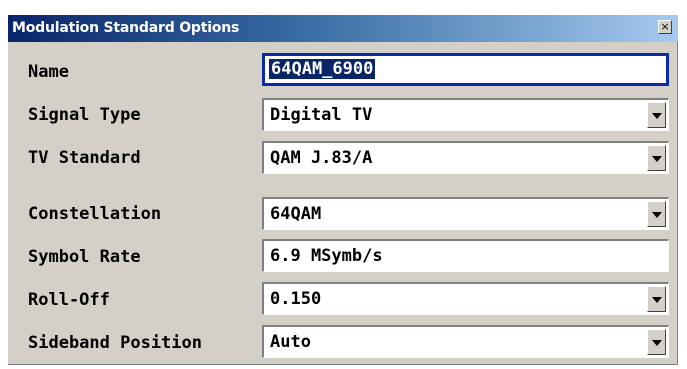  Describe the element at coordinates (343, 28) in the screenshot. I see `title-bar: Modulation Standard Options ×` at that location.